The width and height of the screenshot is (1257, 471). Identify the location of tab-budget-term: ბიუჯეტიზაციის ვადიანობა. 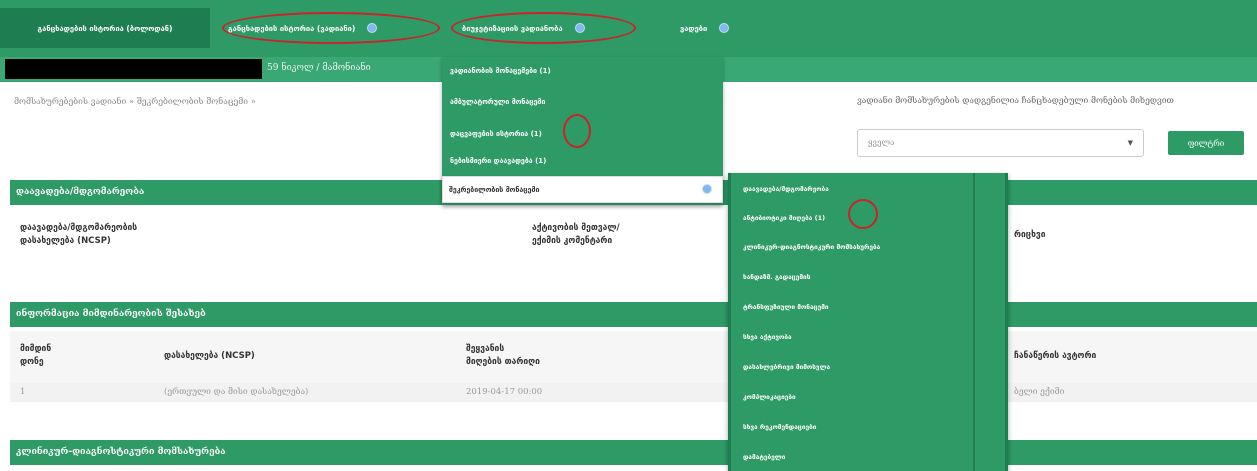
(523, 28).